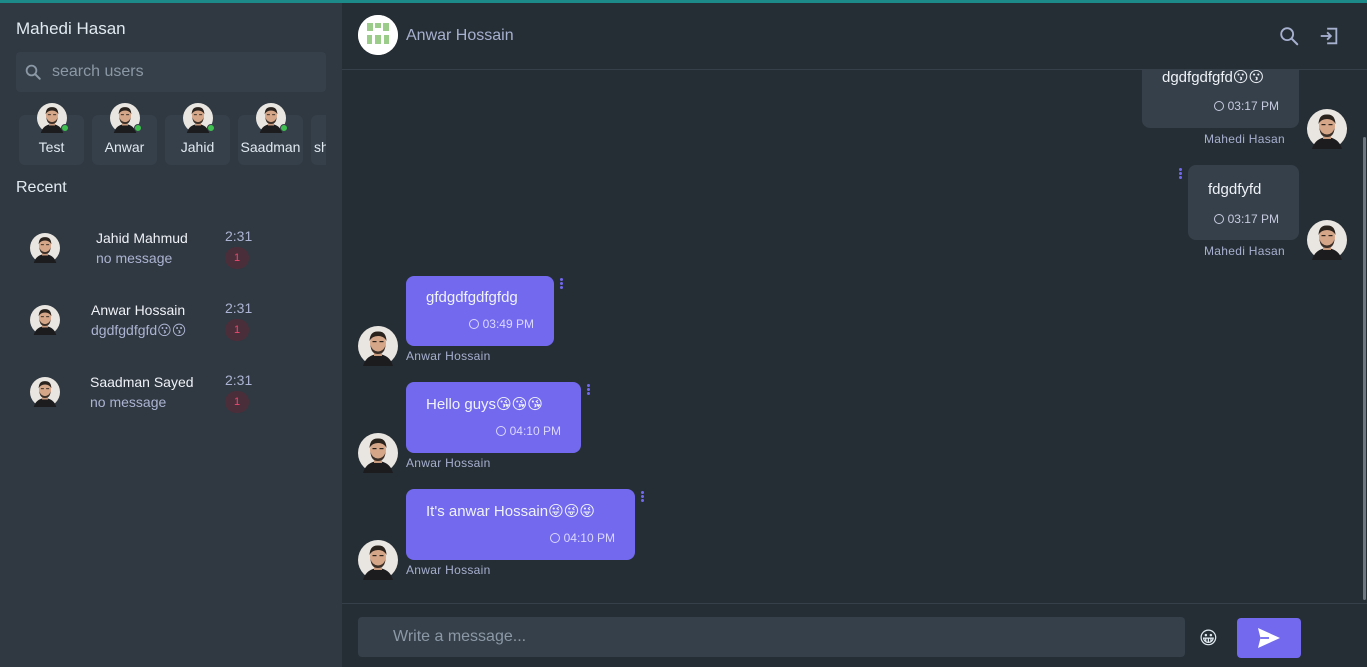 The image size is (1367, 667). I want to click on send-icon, so click(1269, 638).